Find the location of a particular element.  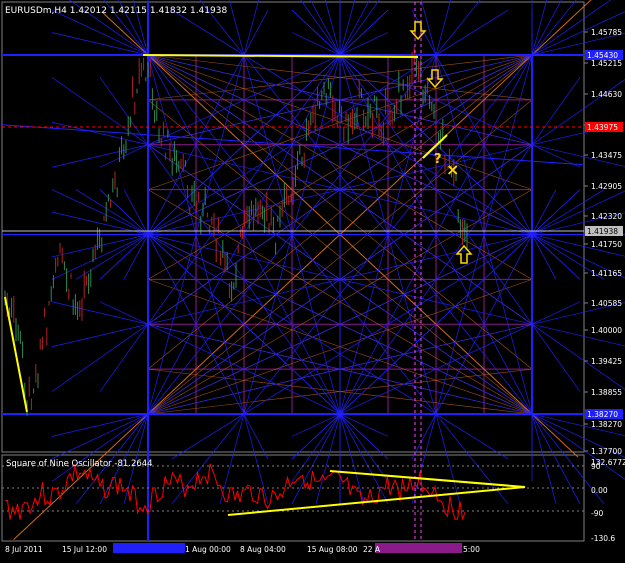

price-tick-label: 1.43475 is located at coordinates (606, 155).